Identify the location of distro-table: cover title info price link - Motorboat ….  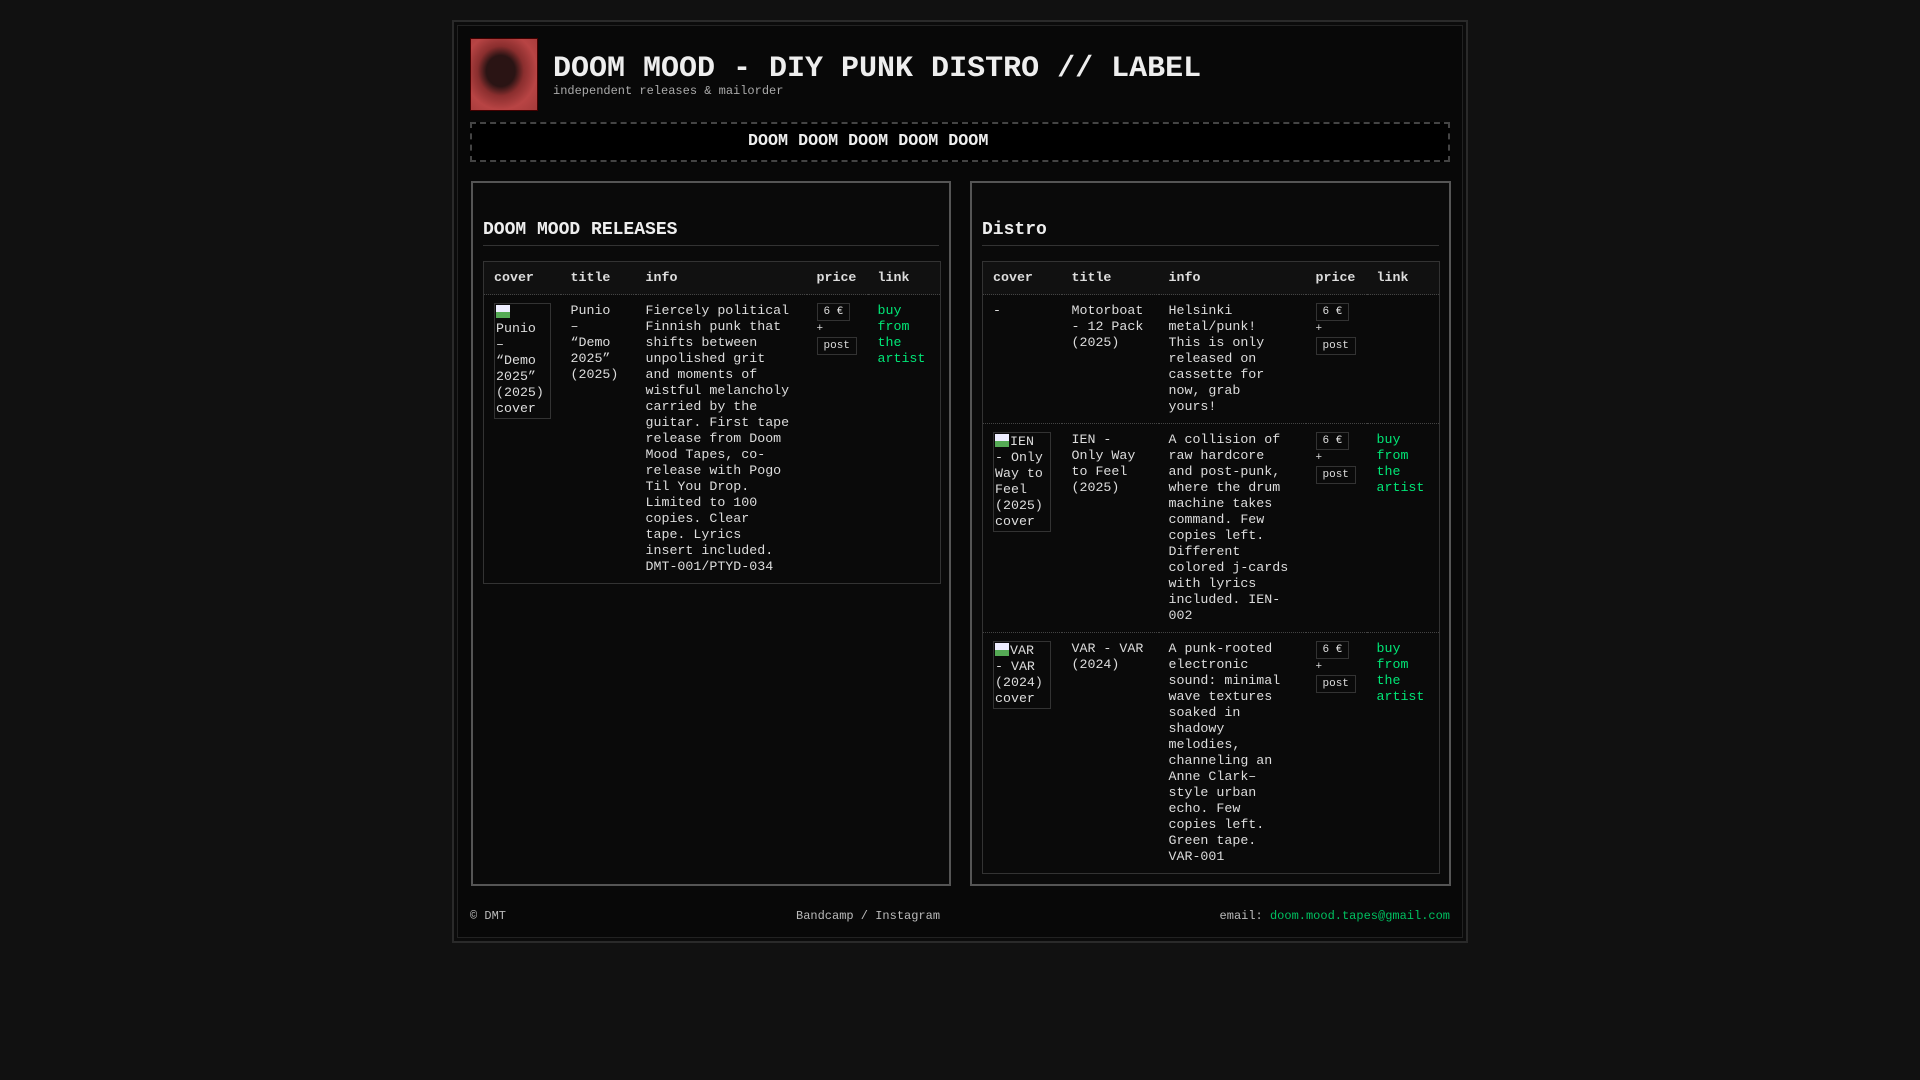
(1211, 567).